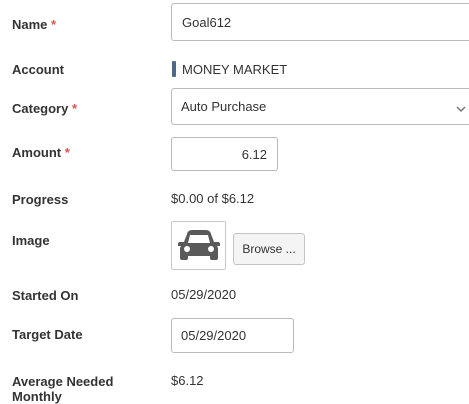  Describe the element at coordinates (213, 198) in the screenshot. I see `progress-value: $0.00 of $6.12` at that location.